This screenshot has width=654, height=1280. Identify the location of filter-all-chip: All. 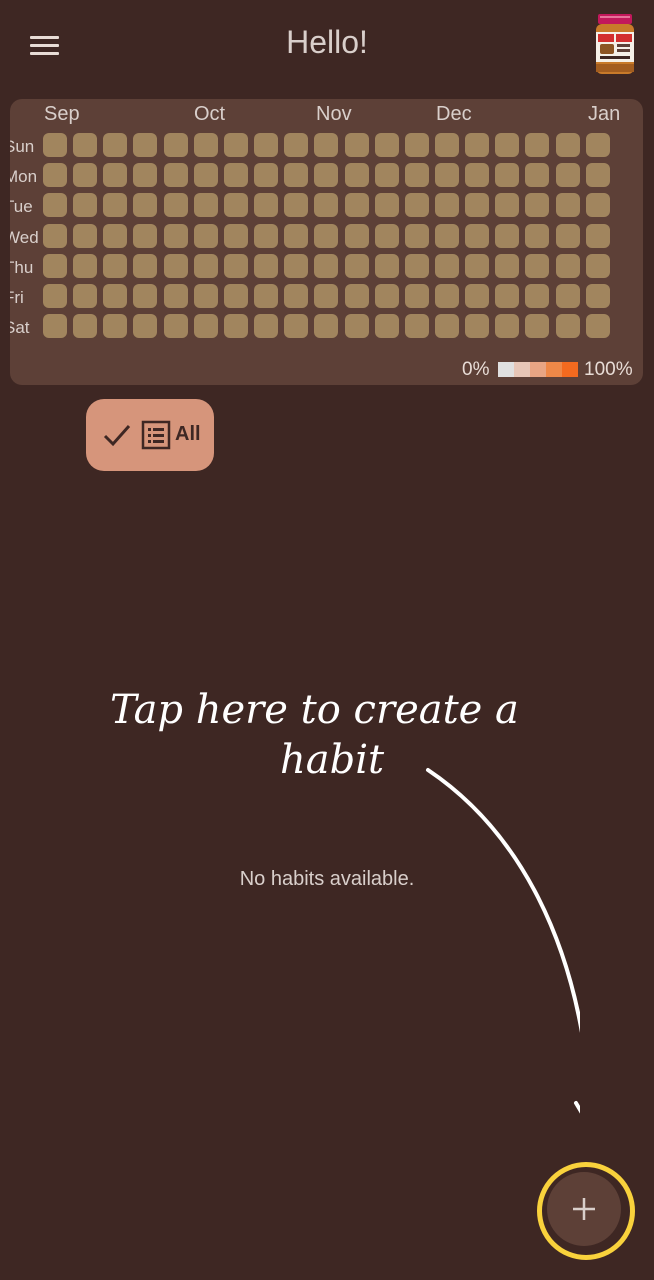
(150, 435).